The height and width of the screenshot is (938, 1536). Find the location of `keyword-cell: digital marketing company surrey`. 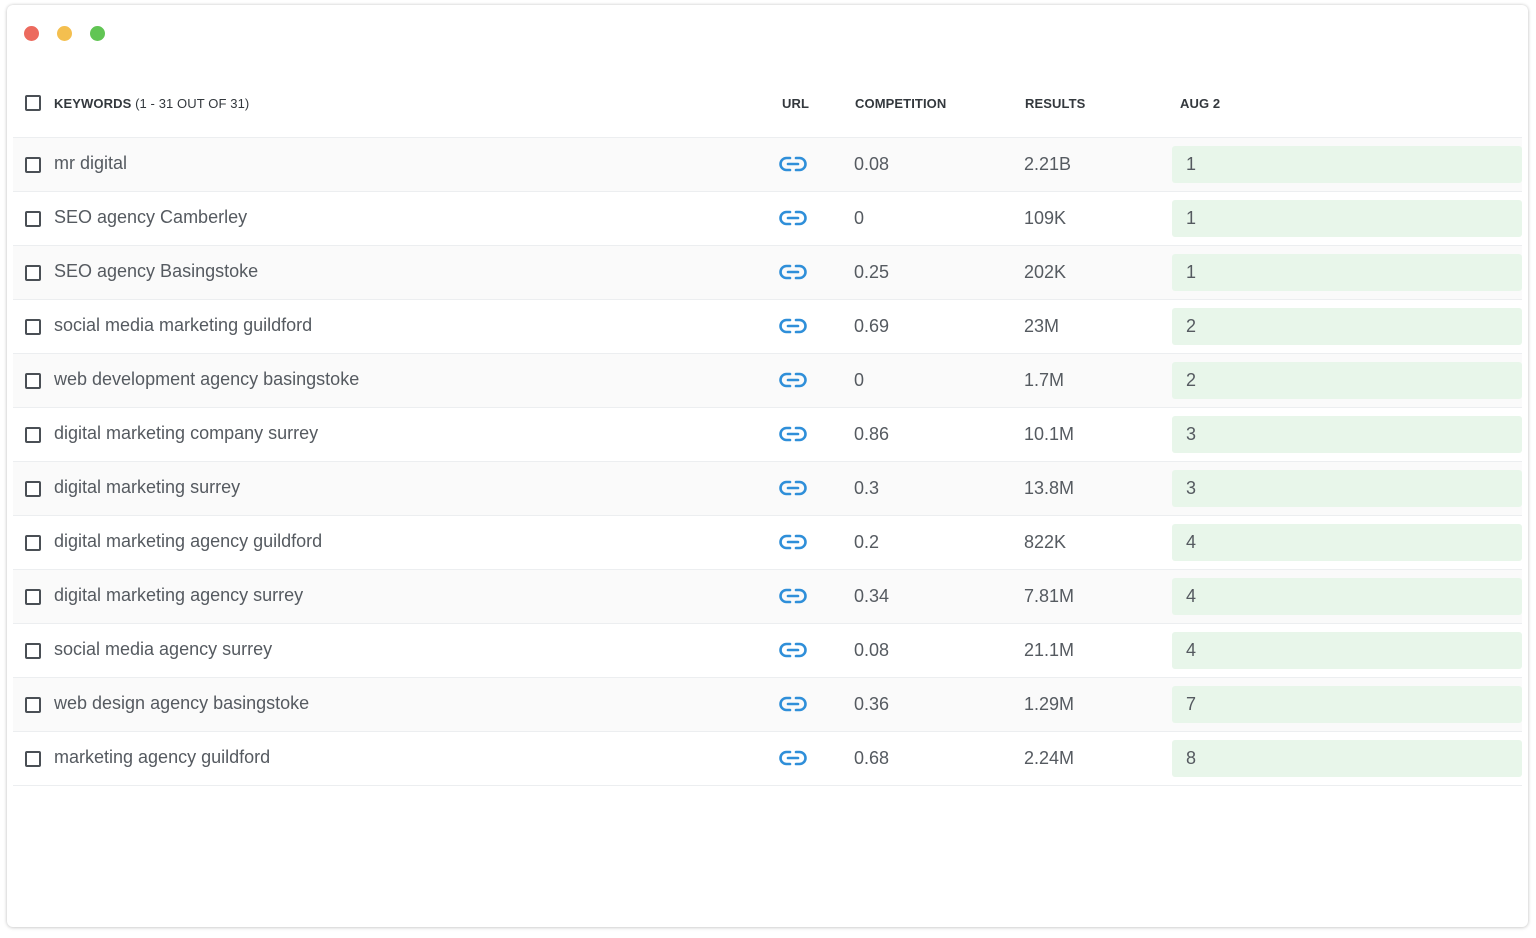

keyword-cell: digital marketing company surrey is located at coordinates (186, 433).